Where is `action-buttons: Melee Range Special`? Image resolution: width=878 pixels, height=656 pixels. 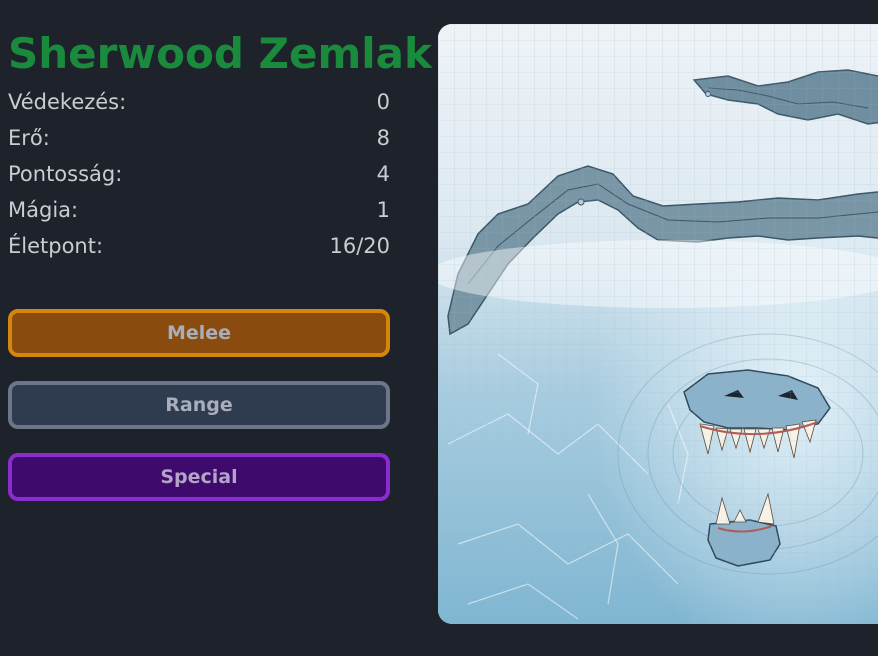
action-buttons: Melee Range Special is located at coordinates (199, 405).